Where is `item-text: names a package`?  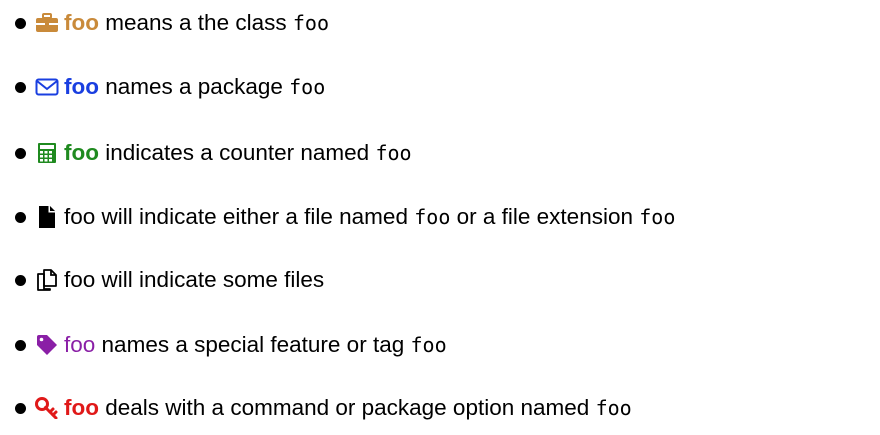
item-text: names a package is located at coordinates (194, 86).